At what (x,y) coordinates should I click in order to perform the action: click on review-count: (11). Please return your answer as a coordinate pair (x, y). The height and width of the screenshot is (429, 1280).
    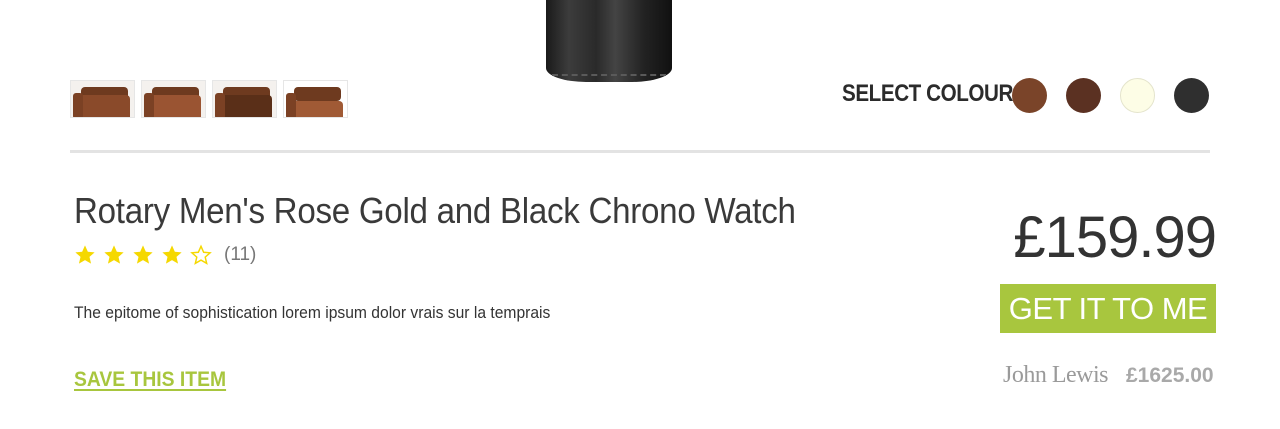
    Looking at the image, I should click on (240, 255).